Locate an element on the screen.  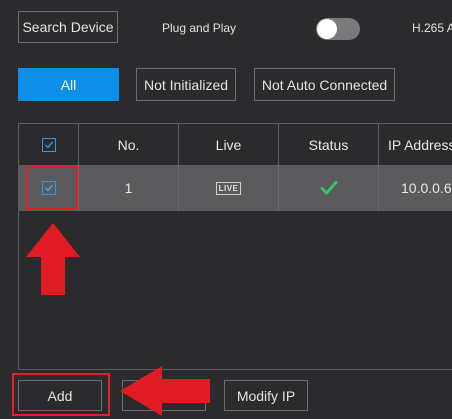
header-status: Status is located at coordinates (329, 144).